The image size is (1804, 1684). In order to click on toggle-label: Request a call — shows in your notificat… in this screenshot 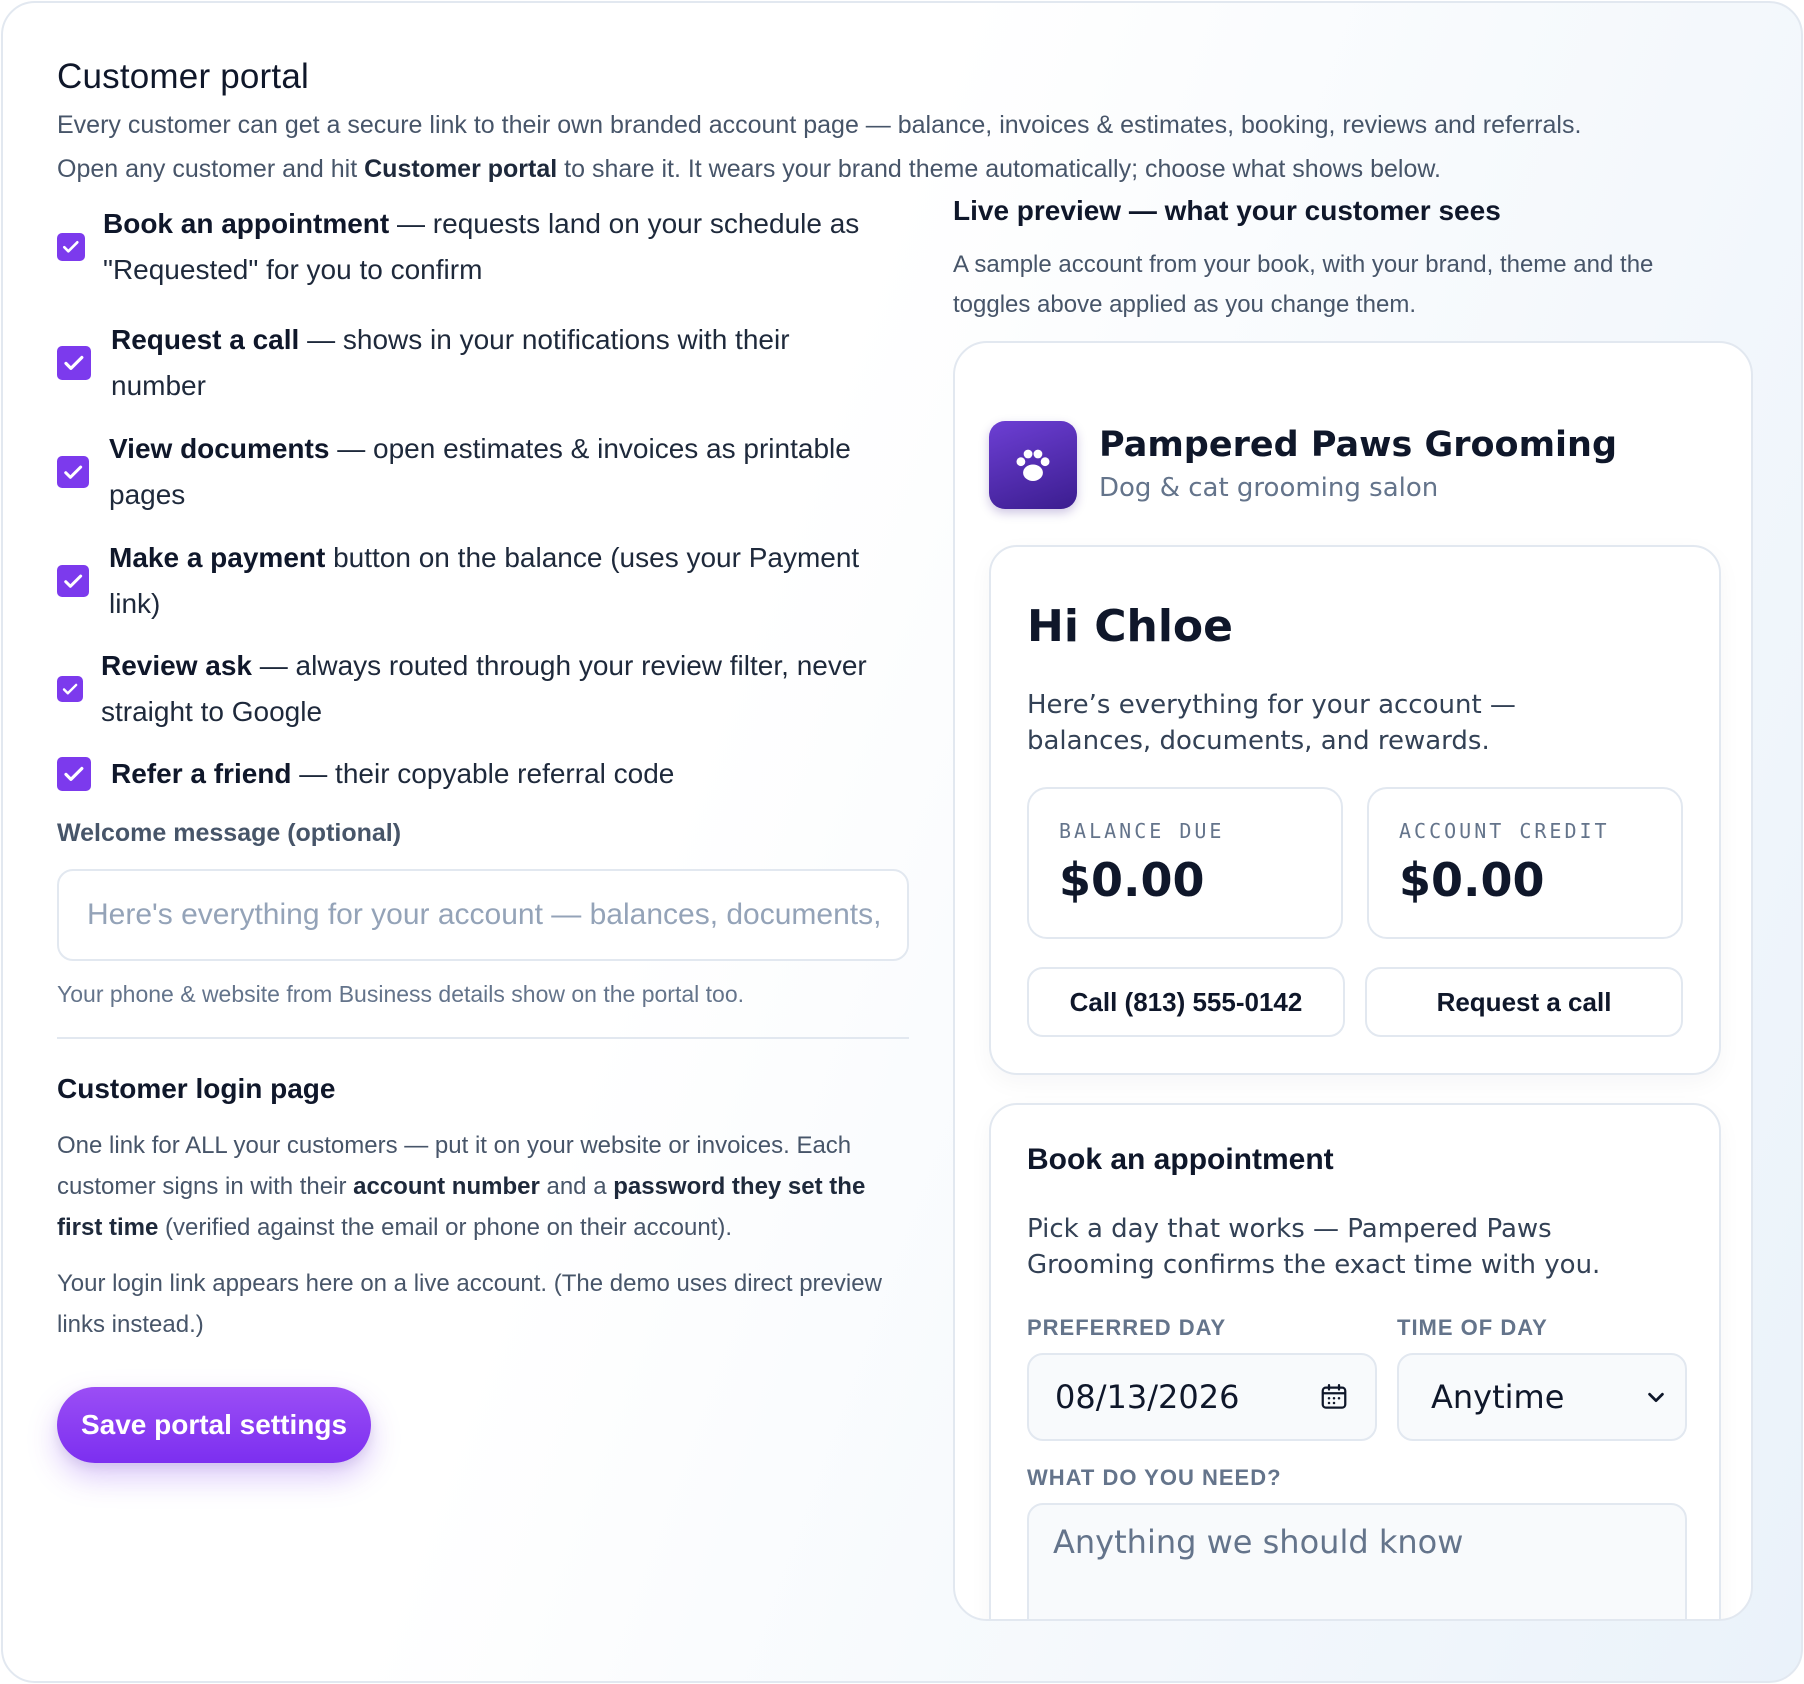, I will do `click(461, 363)`.